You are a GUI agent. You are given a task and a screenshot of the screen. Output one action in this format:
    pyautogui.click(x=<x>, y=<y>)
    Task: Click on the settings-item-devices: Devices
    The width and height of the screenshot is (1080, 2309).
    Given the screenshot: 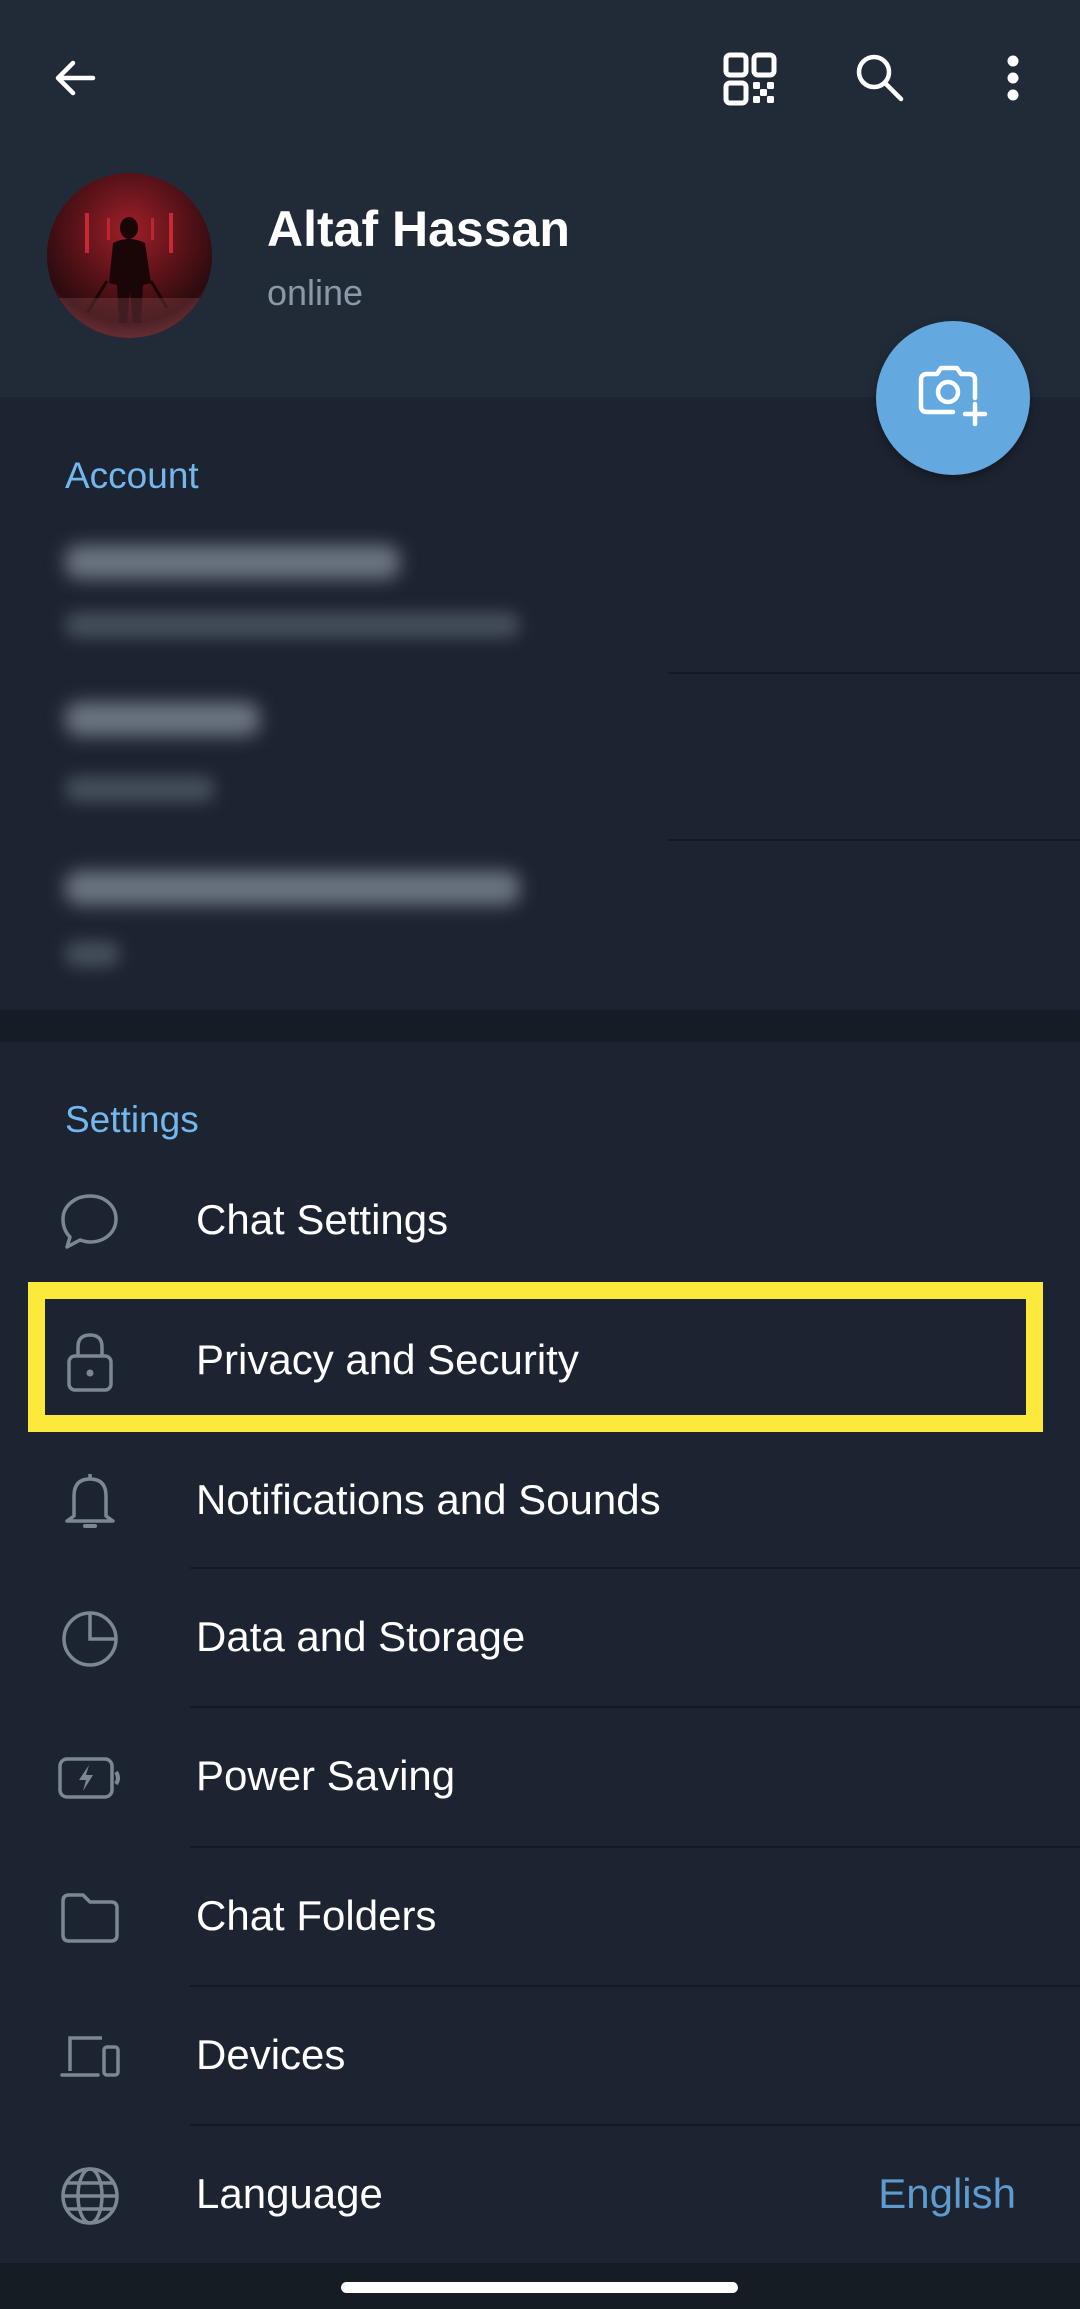 What is the action you would take?
    pyautogui.click(x=540, y=2056)
    